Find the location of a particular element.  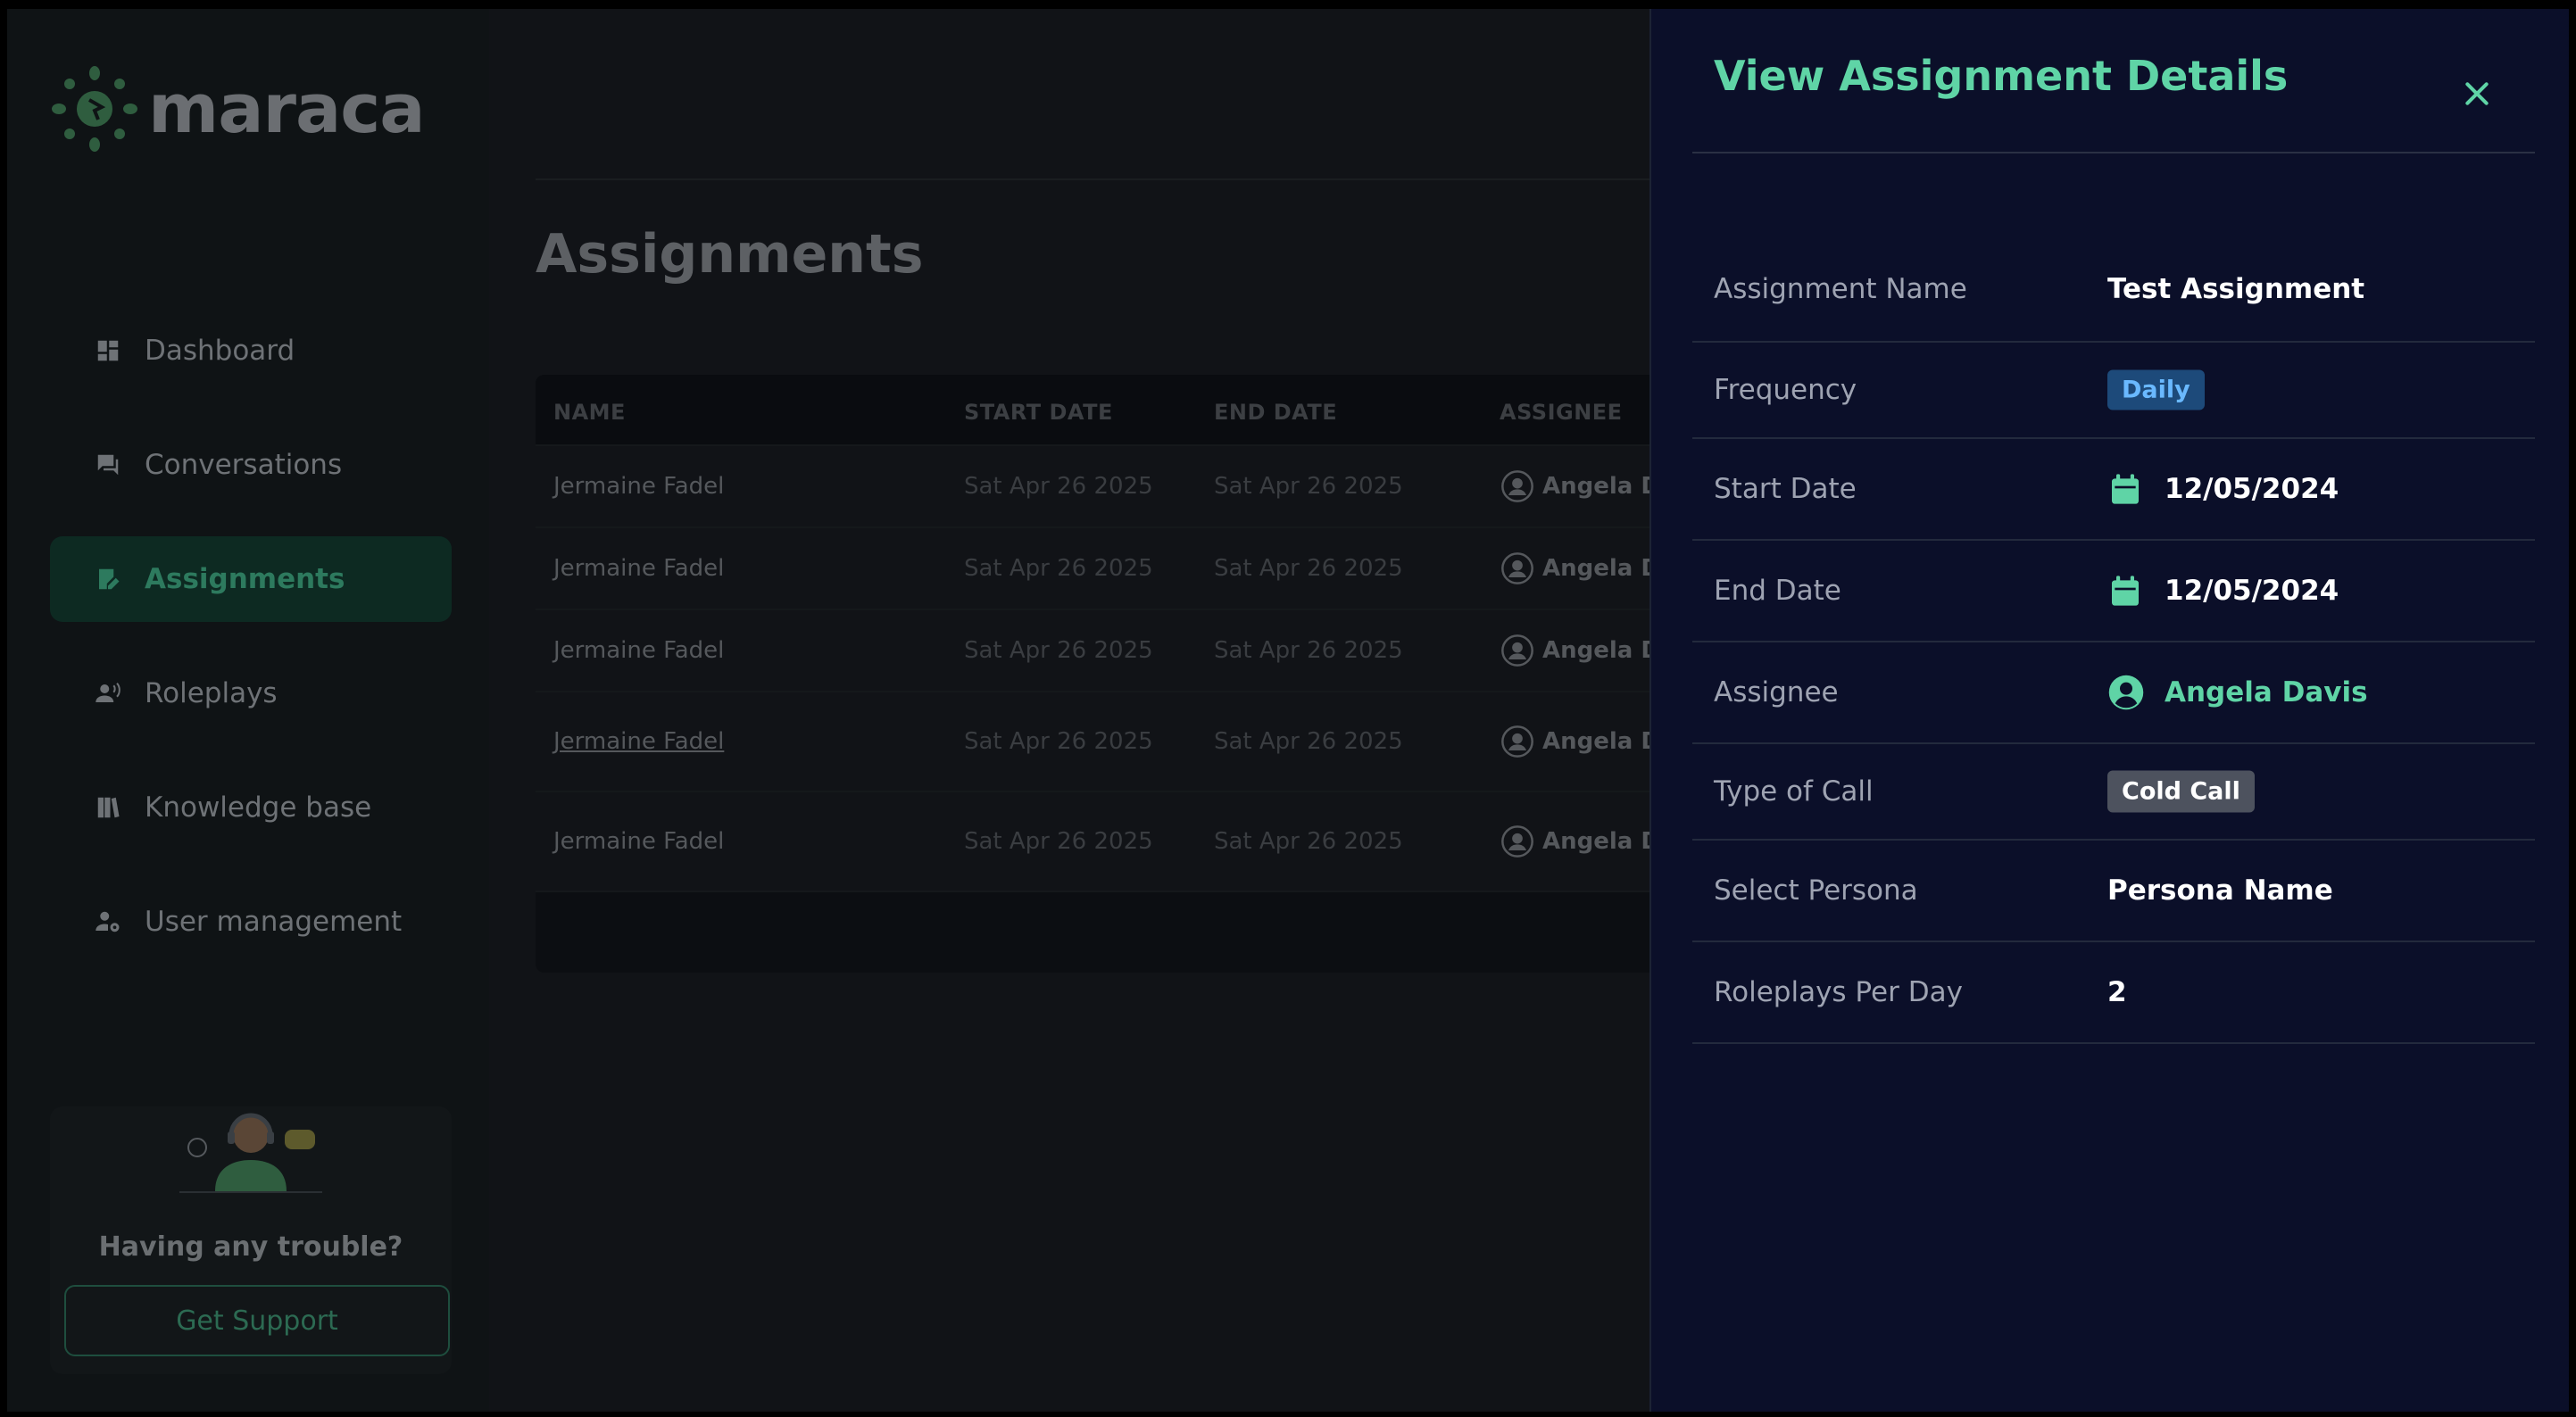

sidebar-item-user-management: User management is located at coordinates (251, 922).